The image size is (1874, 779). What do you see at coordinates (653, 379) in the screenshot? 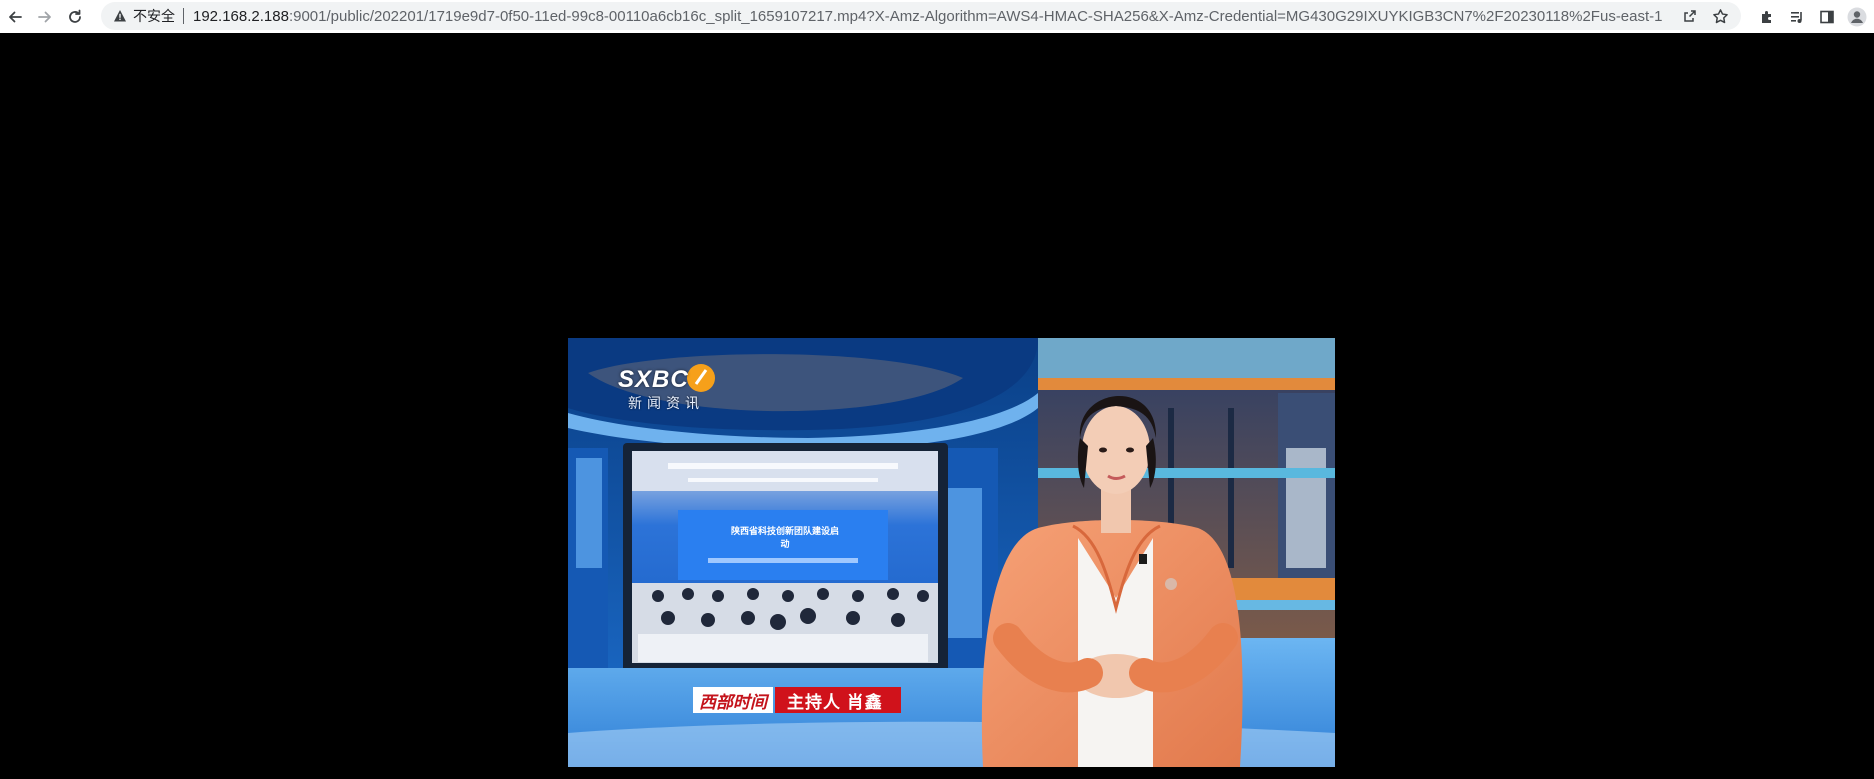
I see `channel-logo: SXBC` at bounding box center [653, 379].